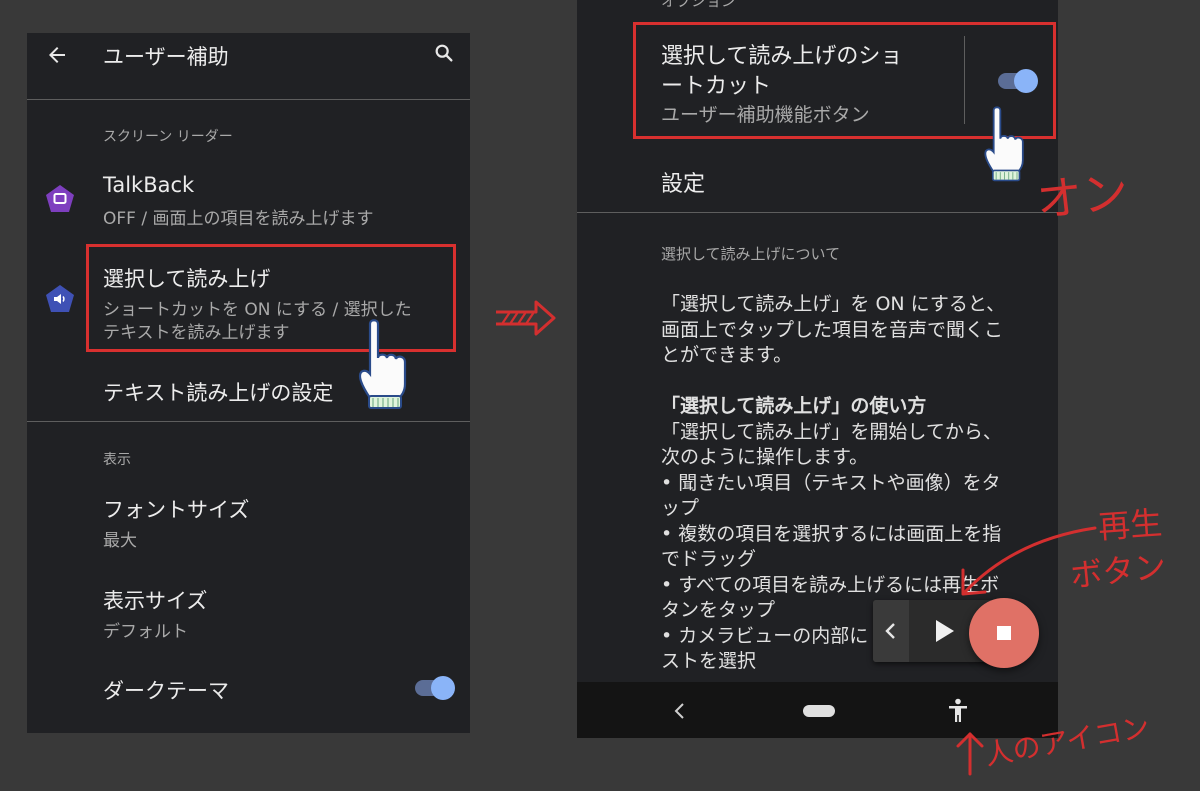  Describe the element at coordinates (1082, 196) in the screenshot. I see `annotation-on: オン` at that location.